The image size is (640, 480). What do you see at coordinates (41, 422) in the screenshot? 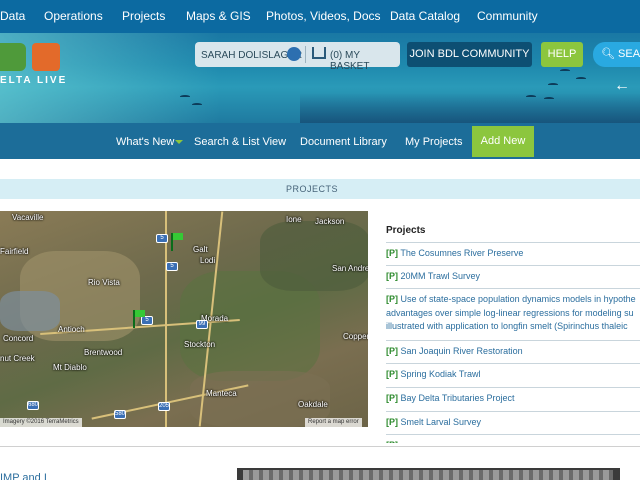
I see `map-attribution: Imagery ©2016 TerraMetrics` at bounding box center [41, 422].